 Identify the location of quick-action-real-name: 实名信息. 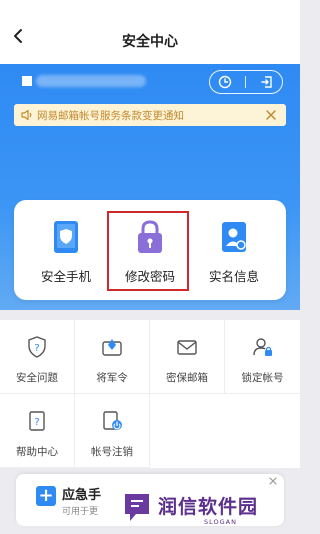
(234, 252).